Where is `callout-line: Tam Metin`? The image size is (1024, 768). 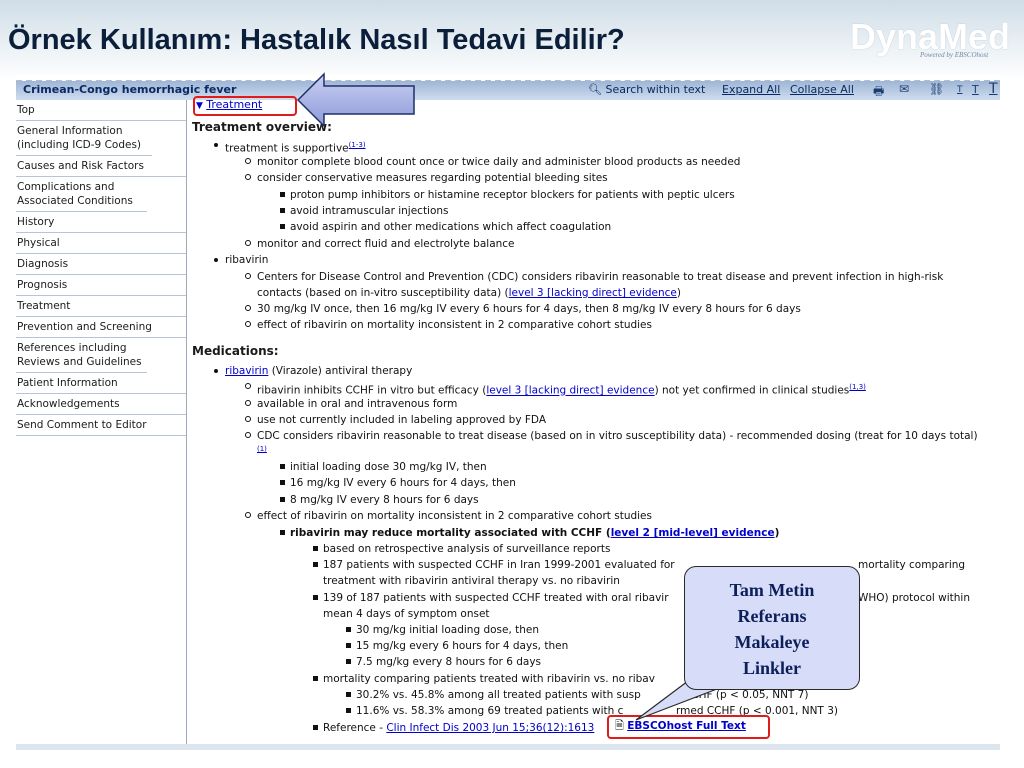 callout-line: Tam Metin is located at coordinates (772, 590).